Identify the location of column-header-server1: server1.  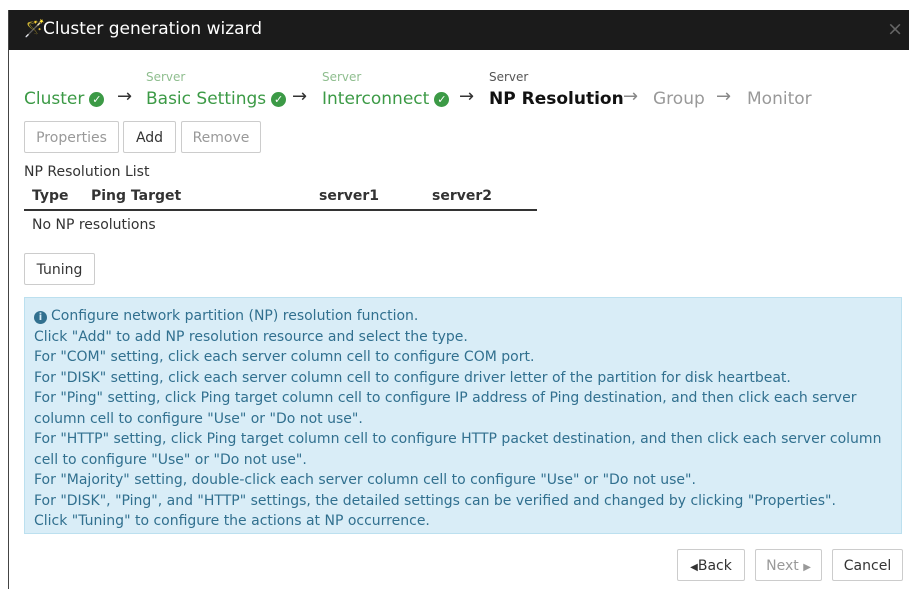
(349, 196).